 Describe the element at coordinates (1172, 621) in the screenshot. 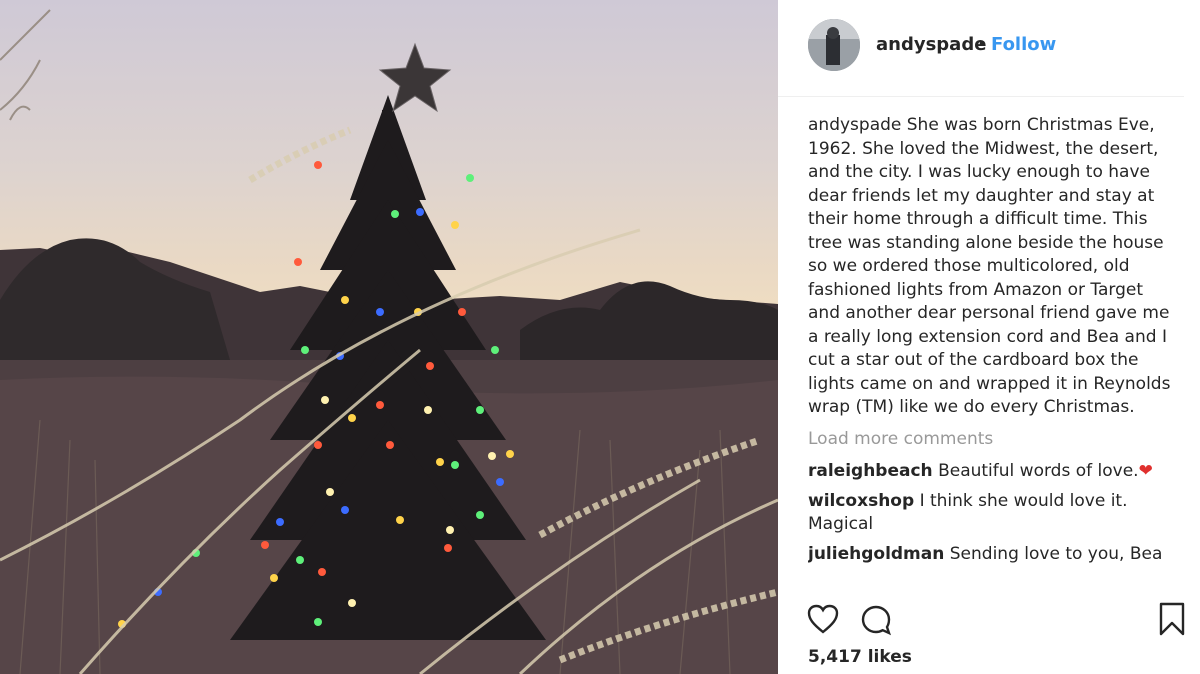

I see `bookmark-icon` at that location.